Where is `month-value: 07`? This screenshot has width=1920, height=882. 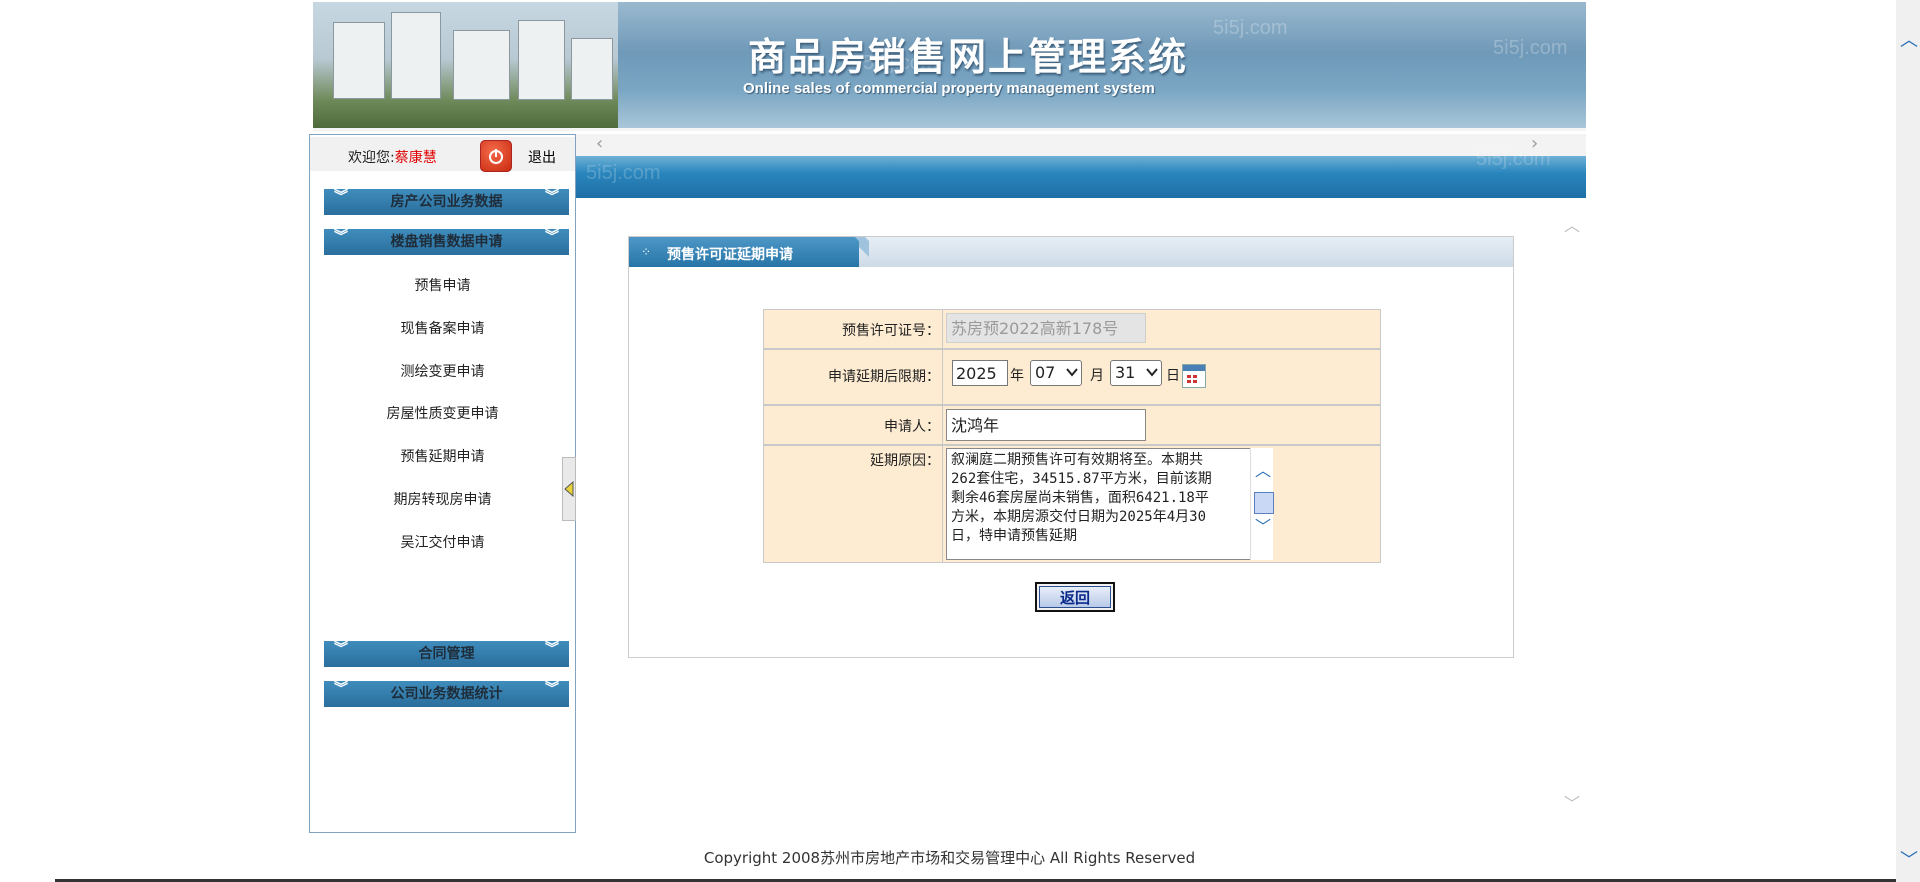 month-value: 07 is located at coordinates (1045, 372).